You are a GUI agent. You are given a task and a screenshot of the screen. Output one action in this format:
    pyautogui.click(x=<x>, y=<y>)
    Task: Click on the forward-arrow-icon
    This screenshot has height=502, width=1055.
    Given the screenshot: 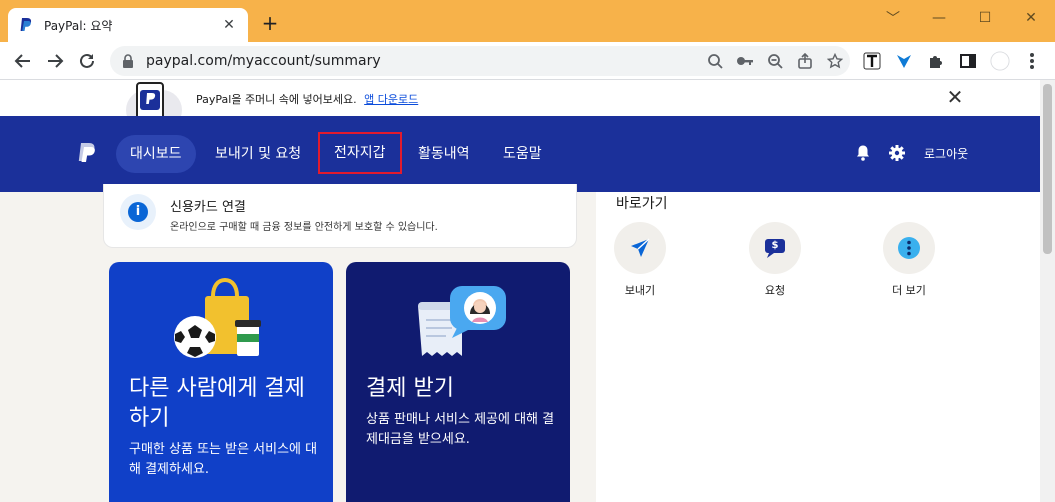 What is the action you would take?
    pyautogui.click(x=55, y=61)
    